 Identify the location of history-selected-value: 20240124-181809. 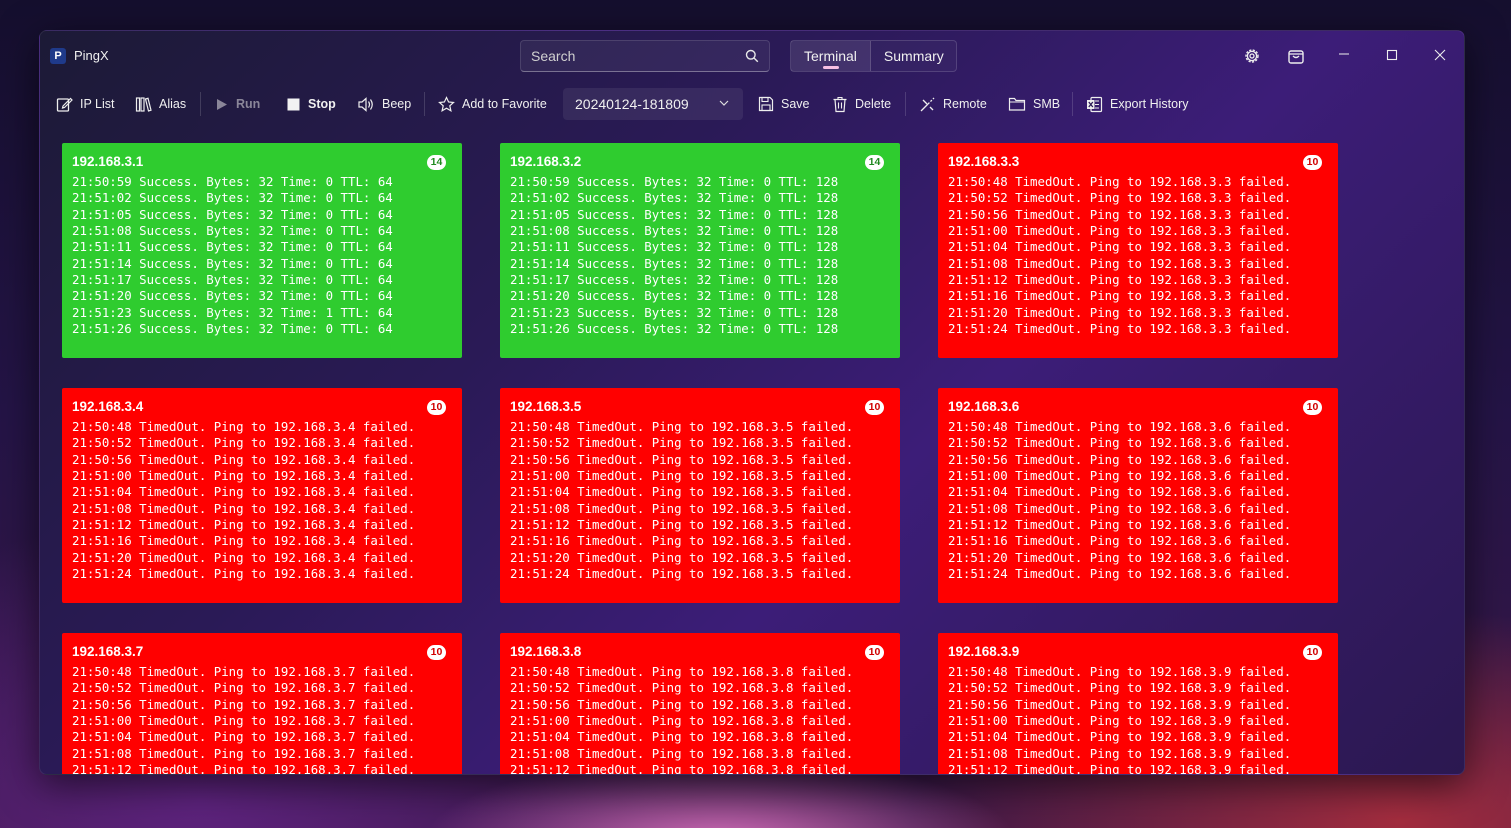
(632, 104).